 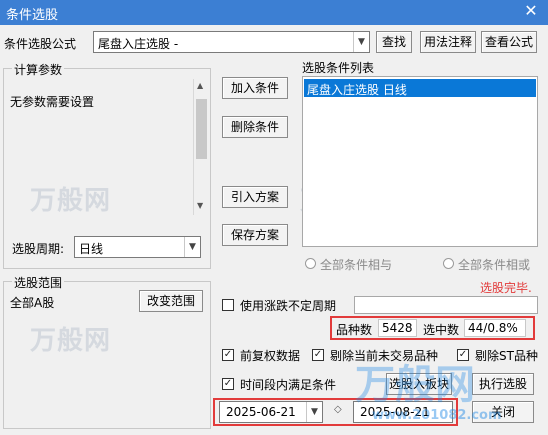 What do you see at coordinates (503, 384) in the screenshot?
I see `run-selection-button: 执行选股` at bounding box center [503, 384].